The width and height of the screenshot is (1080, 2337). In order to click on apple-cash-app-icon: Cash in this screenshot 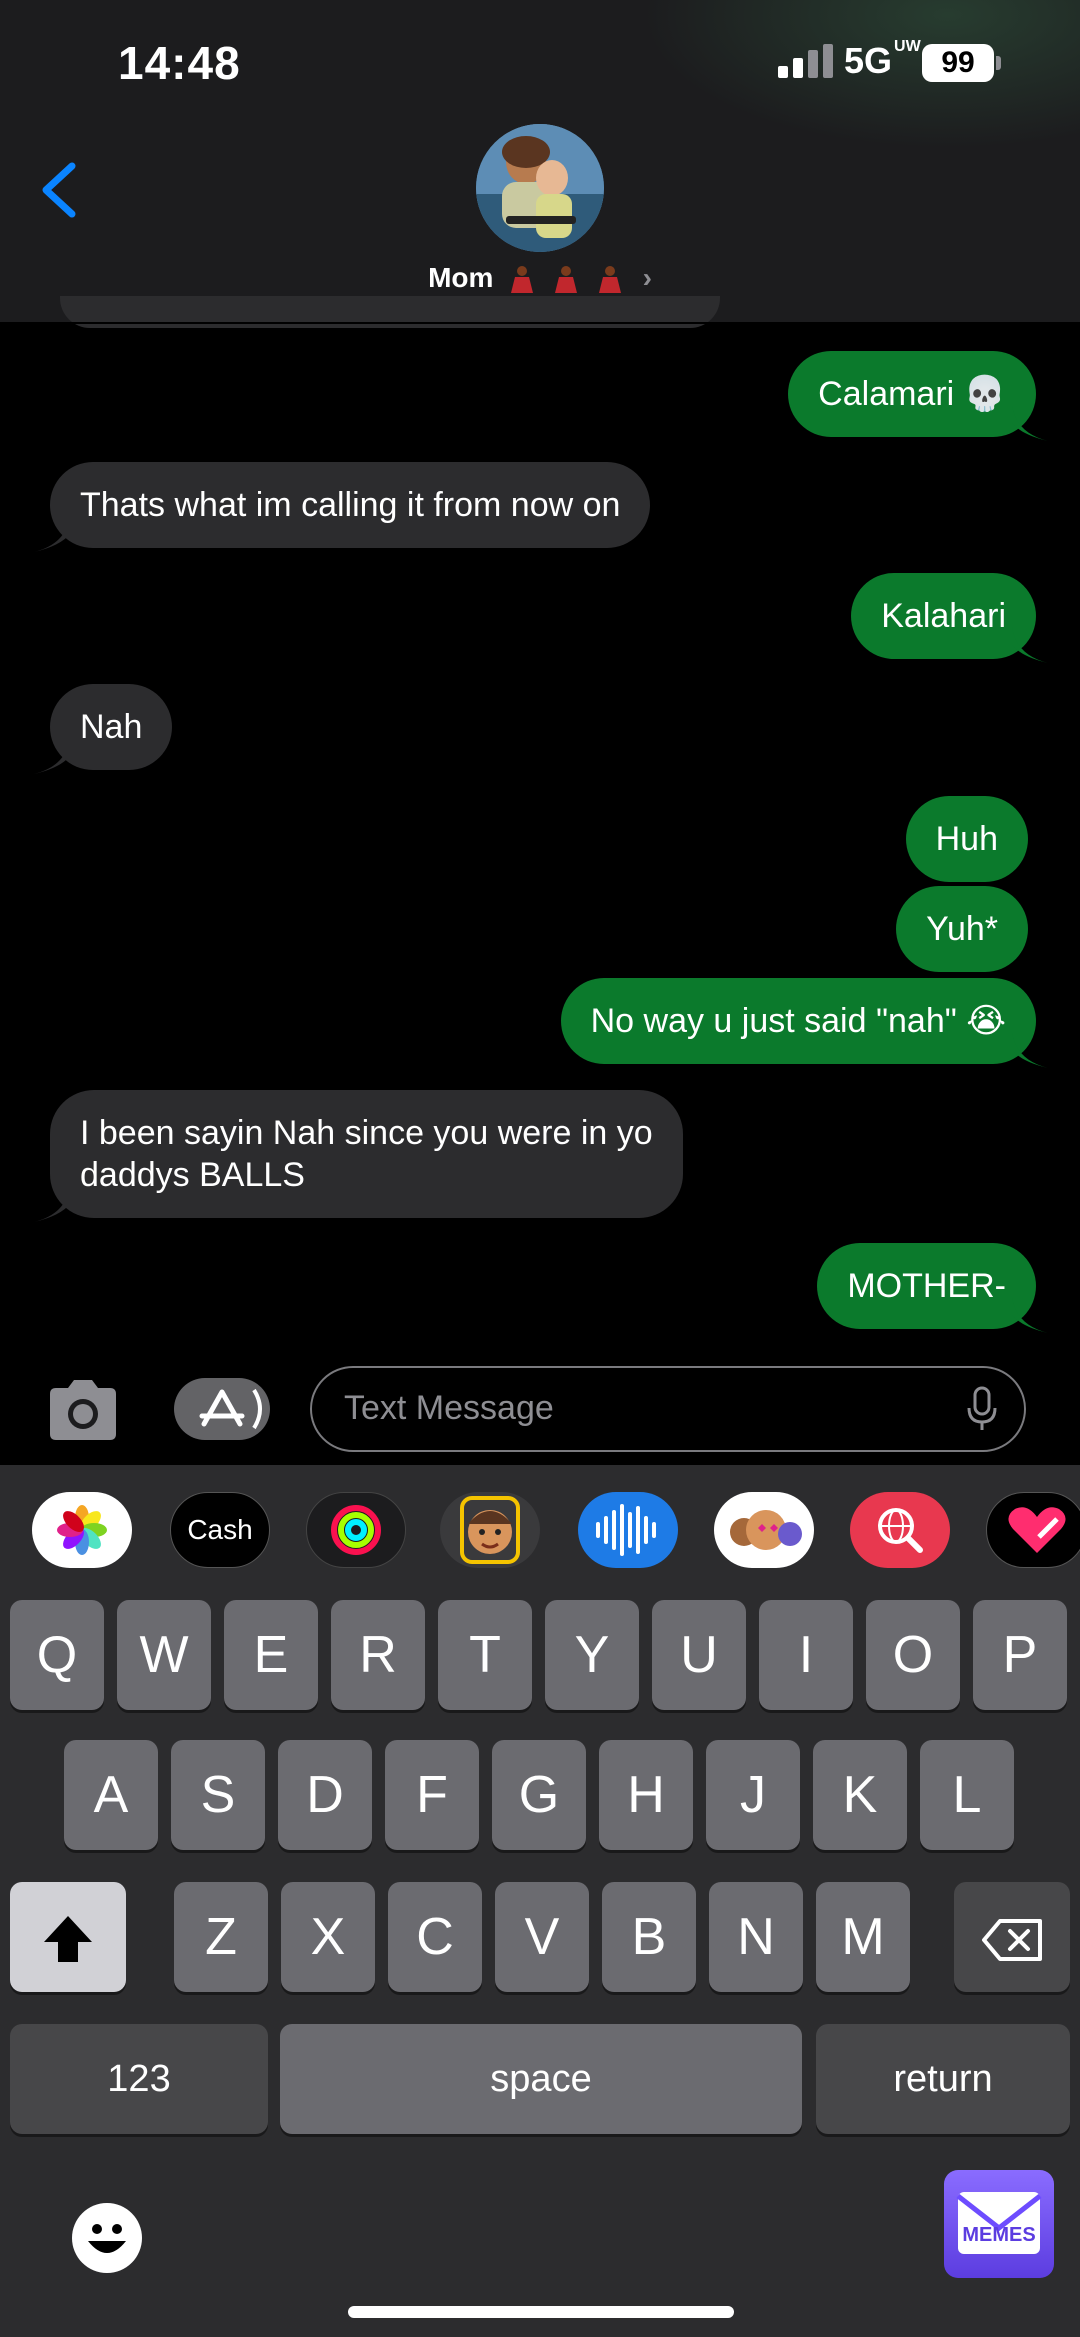, I will do `click(220, 1530)`.